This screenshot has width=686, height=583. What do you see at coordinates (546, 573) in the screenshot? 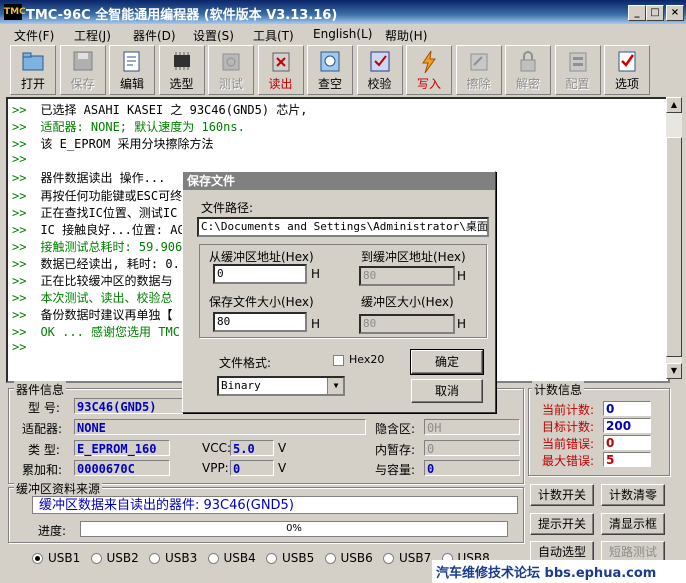
I see `watermark-text: 汽车维修技术论坛 bbs.ephua.com` at bounding box center [546, 573].